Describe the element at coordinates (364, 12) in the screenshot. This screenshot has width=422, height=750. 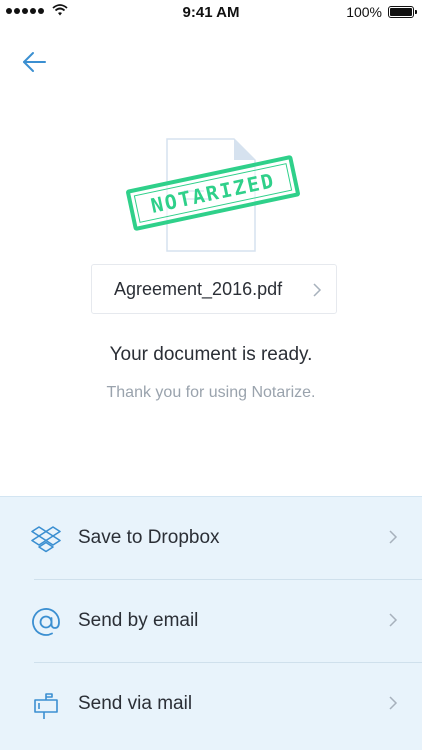
I see `battery-percentage: 100%` at that location.